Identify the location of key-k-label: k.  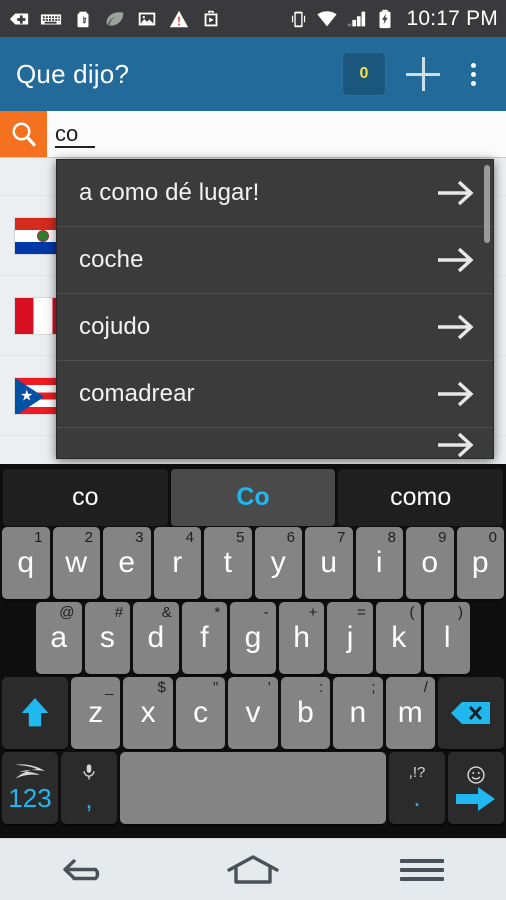
(399, 637).